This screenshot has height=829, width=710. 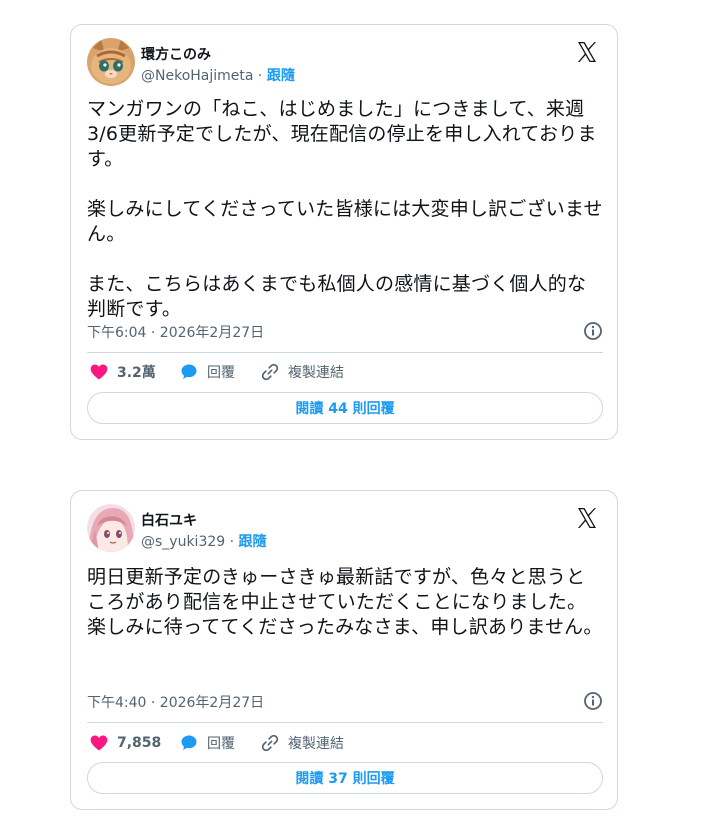 I want to click on handle-line: @NekoHajimeta · 跟隨, so click(x=218, y=75).